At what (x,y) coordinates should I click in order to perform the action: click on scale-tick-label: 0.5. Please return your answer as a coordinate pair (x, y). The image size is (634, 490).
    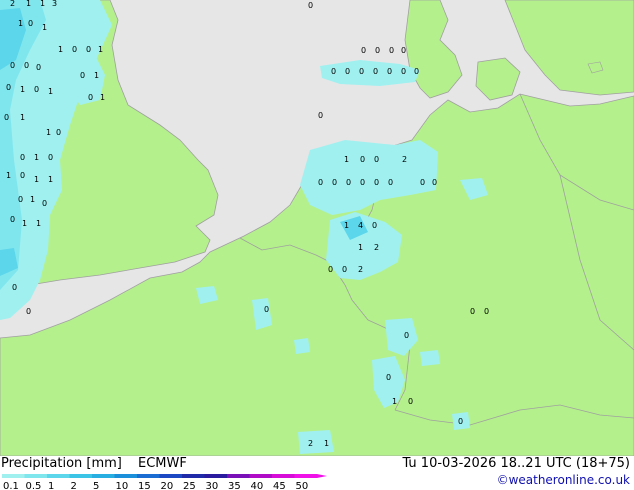
    Looking at the image, I should click on (34, 485).